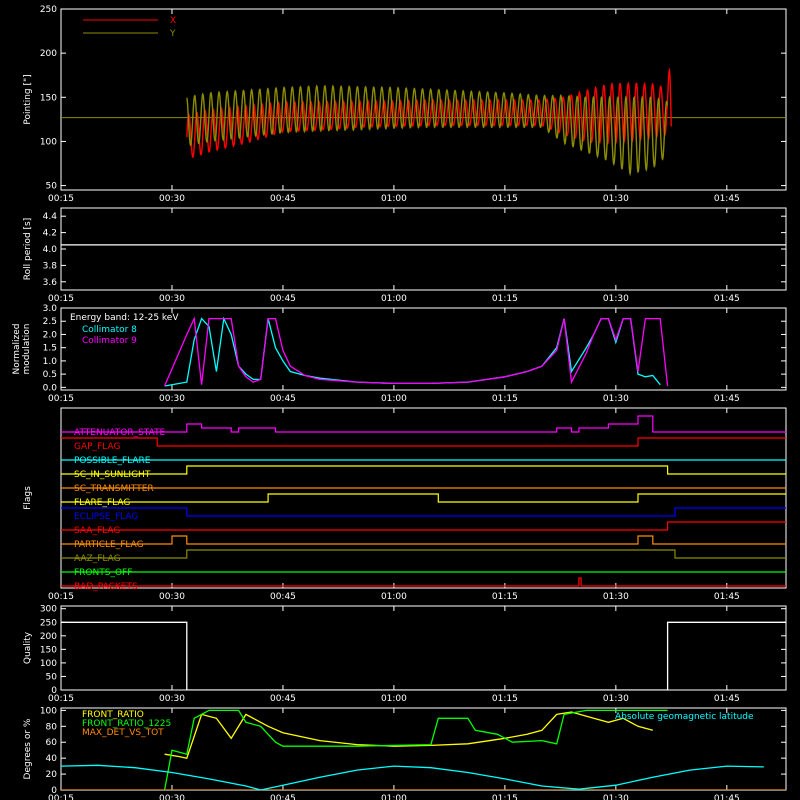  What do you see at coordinates (27, 349) in the screenshot?
I see `y-axis-label-line: modulation` at bounding box center [27, 349].